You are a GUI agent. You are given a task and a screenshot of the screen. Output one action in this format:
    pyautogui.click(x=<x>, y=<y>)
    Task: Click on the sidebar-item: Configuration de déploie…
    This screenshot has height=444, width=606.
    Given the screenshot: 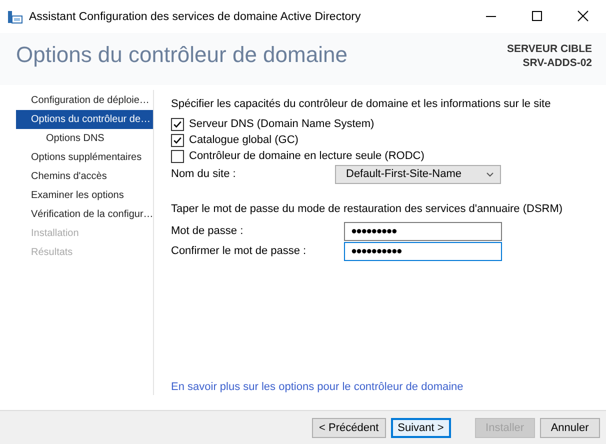 What is the action you would take?
    pyautogui.click(x=84, y=100)
    